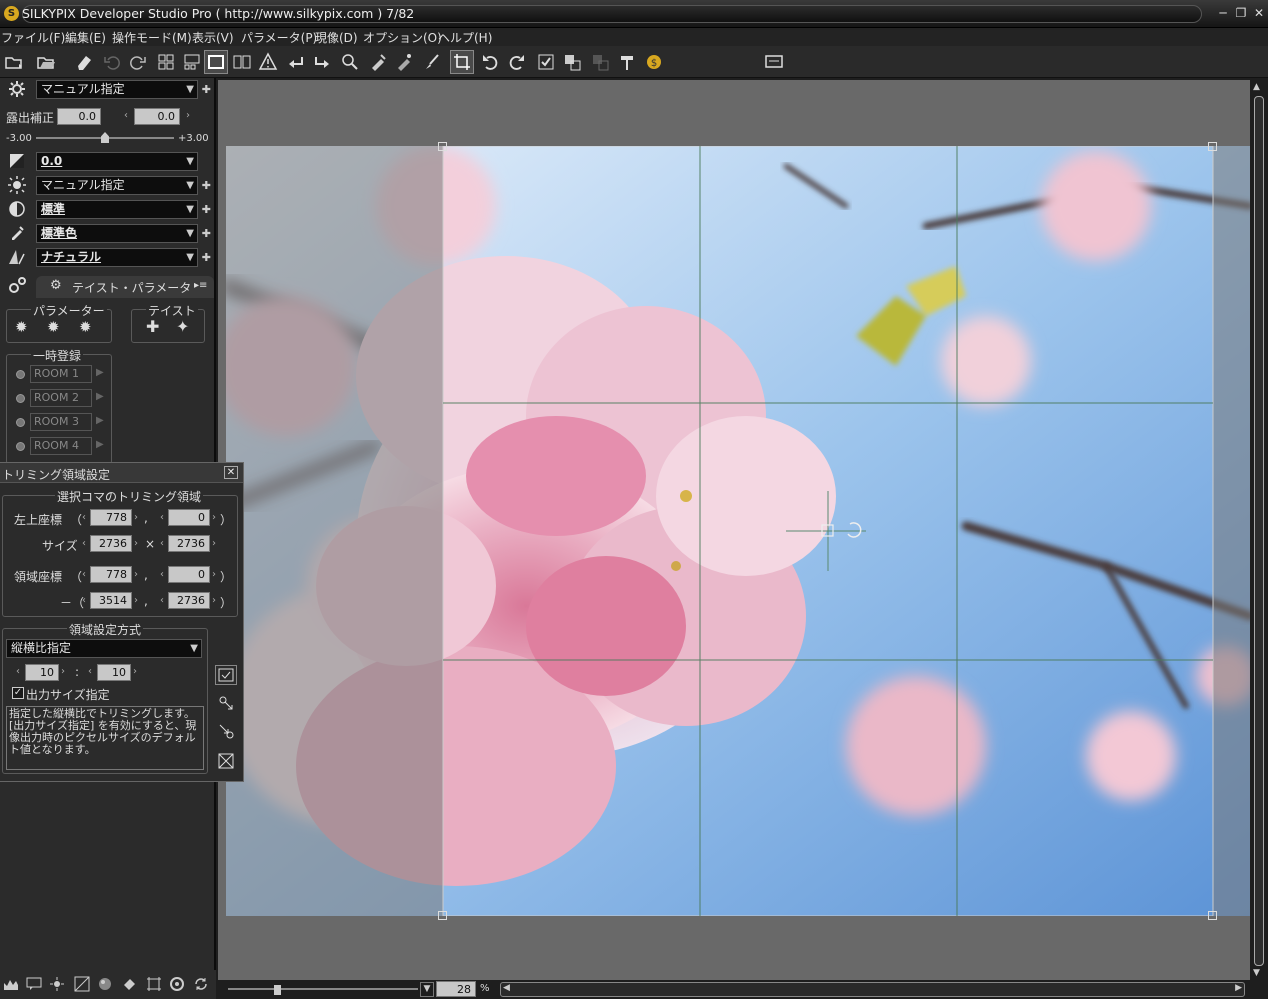 This screenshot has width=1268, height=999. What do you see at coordinates (188, 115) in the screenshot?
I see `exposure-increment: ›` at bounding box center [188, 115].